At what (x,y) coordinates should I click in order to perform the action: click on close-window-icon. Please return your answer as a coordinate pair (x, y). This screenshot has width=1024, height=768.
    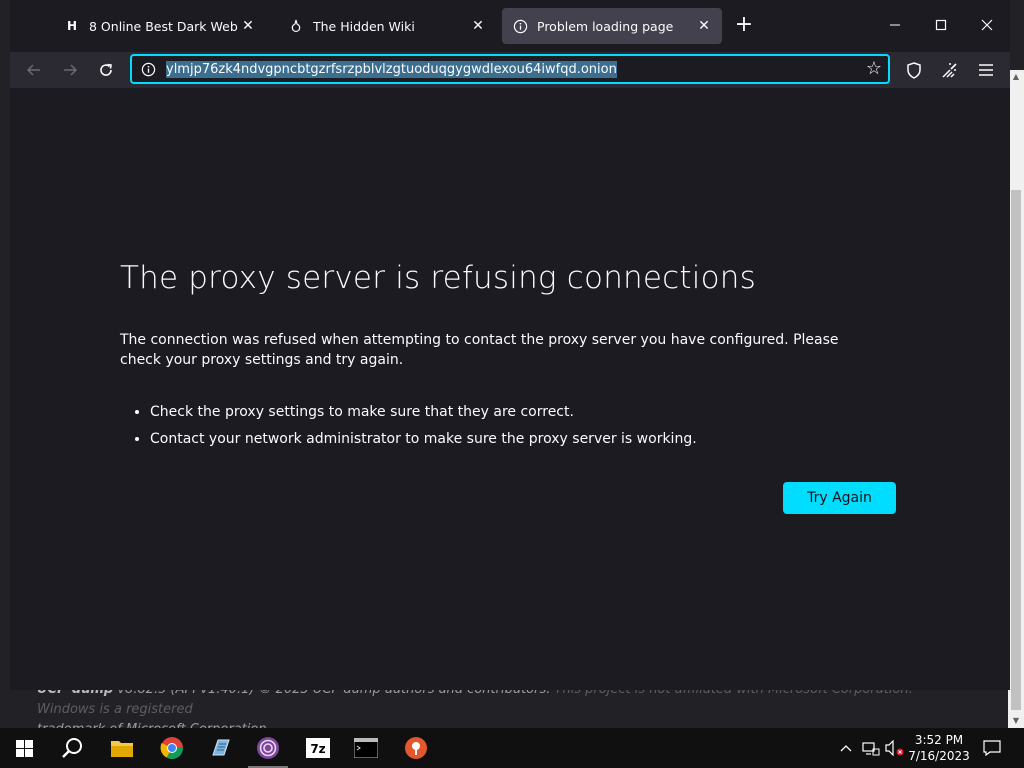
    Looking at the image, I should click on (987, 26).